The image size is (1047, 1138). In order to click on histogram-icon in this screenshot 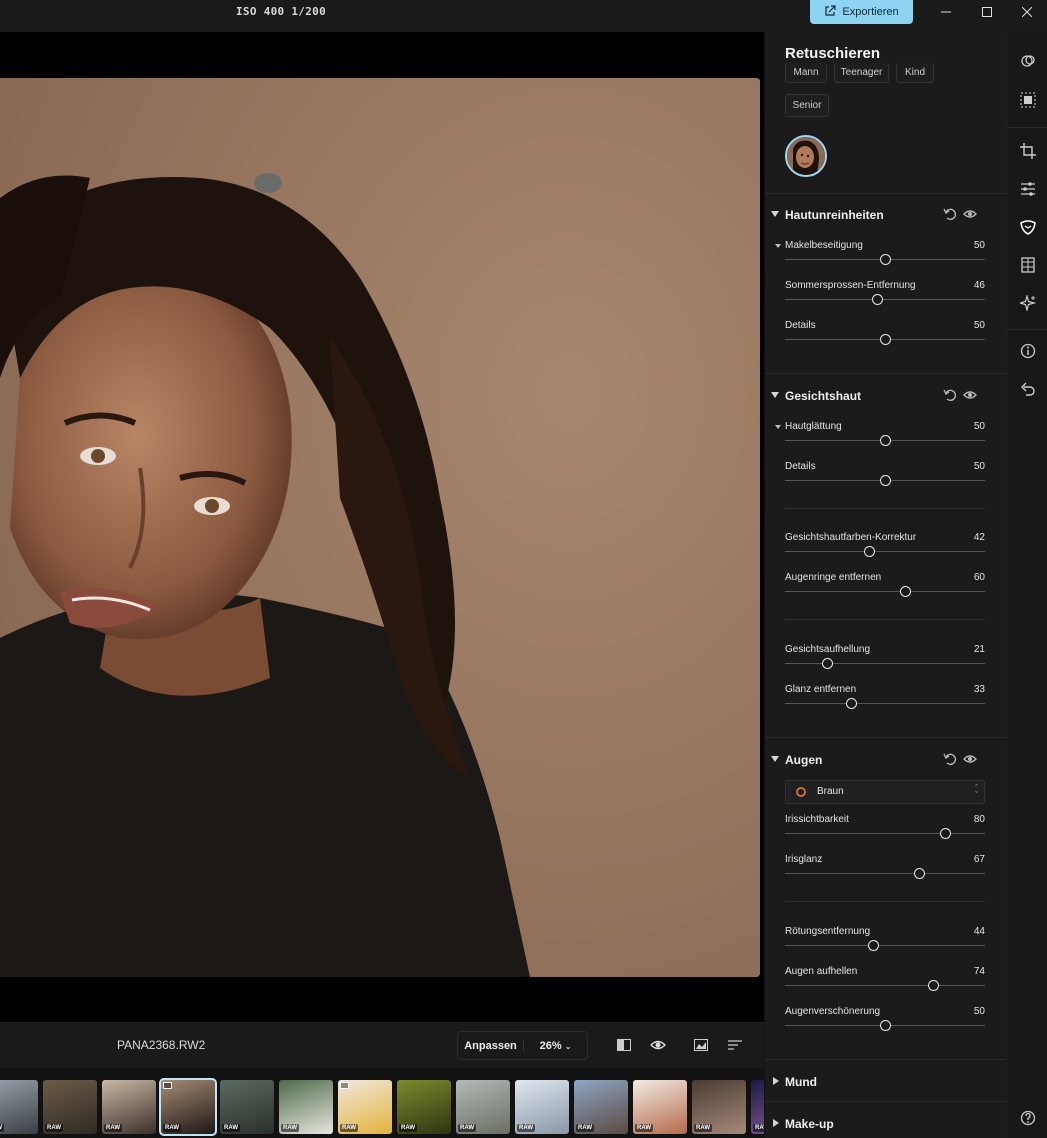, I will do `click(701, 1045)`.